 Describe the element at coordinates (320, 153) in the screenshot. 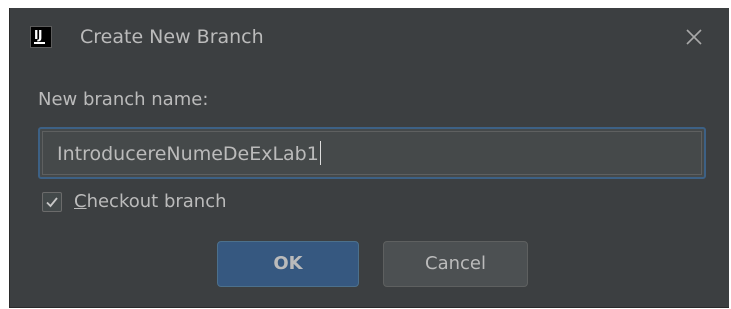

I see `text-caret` at that location.